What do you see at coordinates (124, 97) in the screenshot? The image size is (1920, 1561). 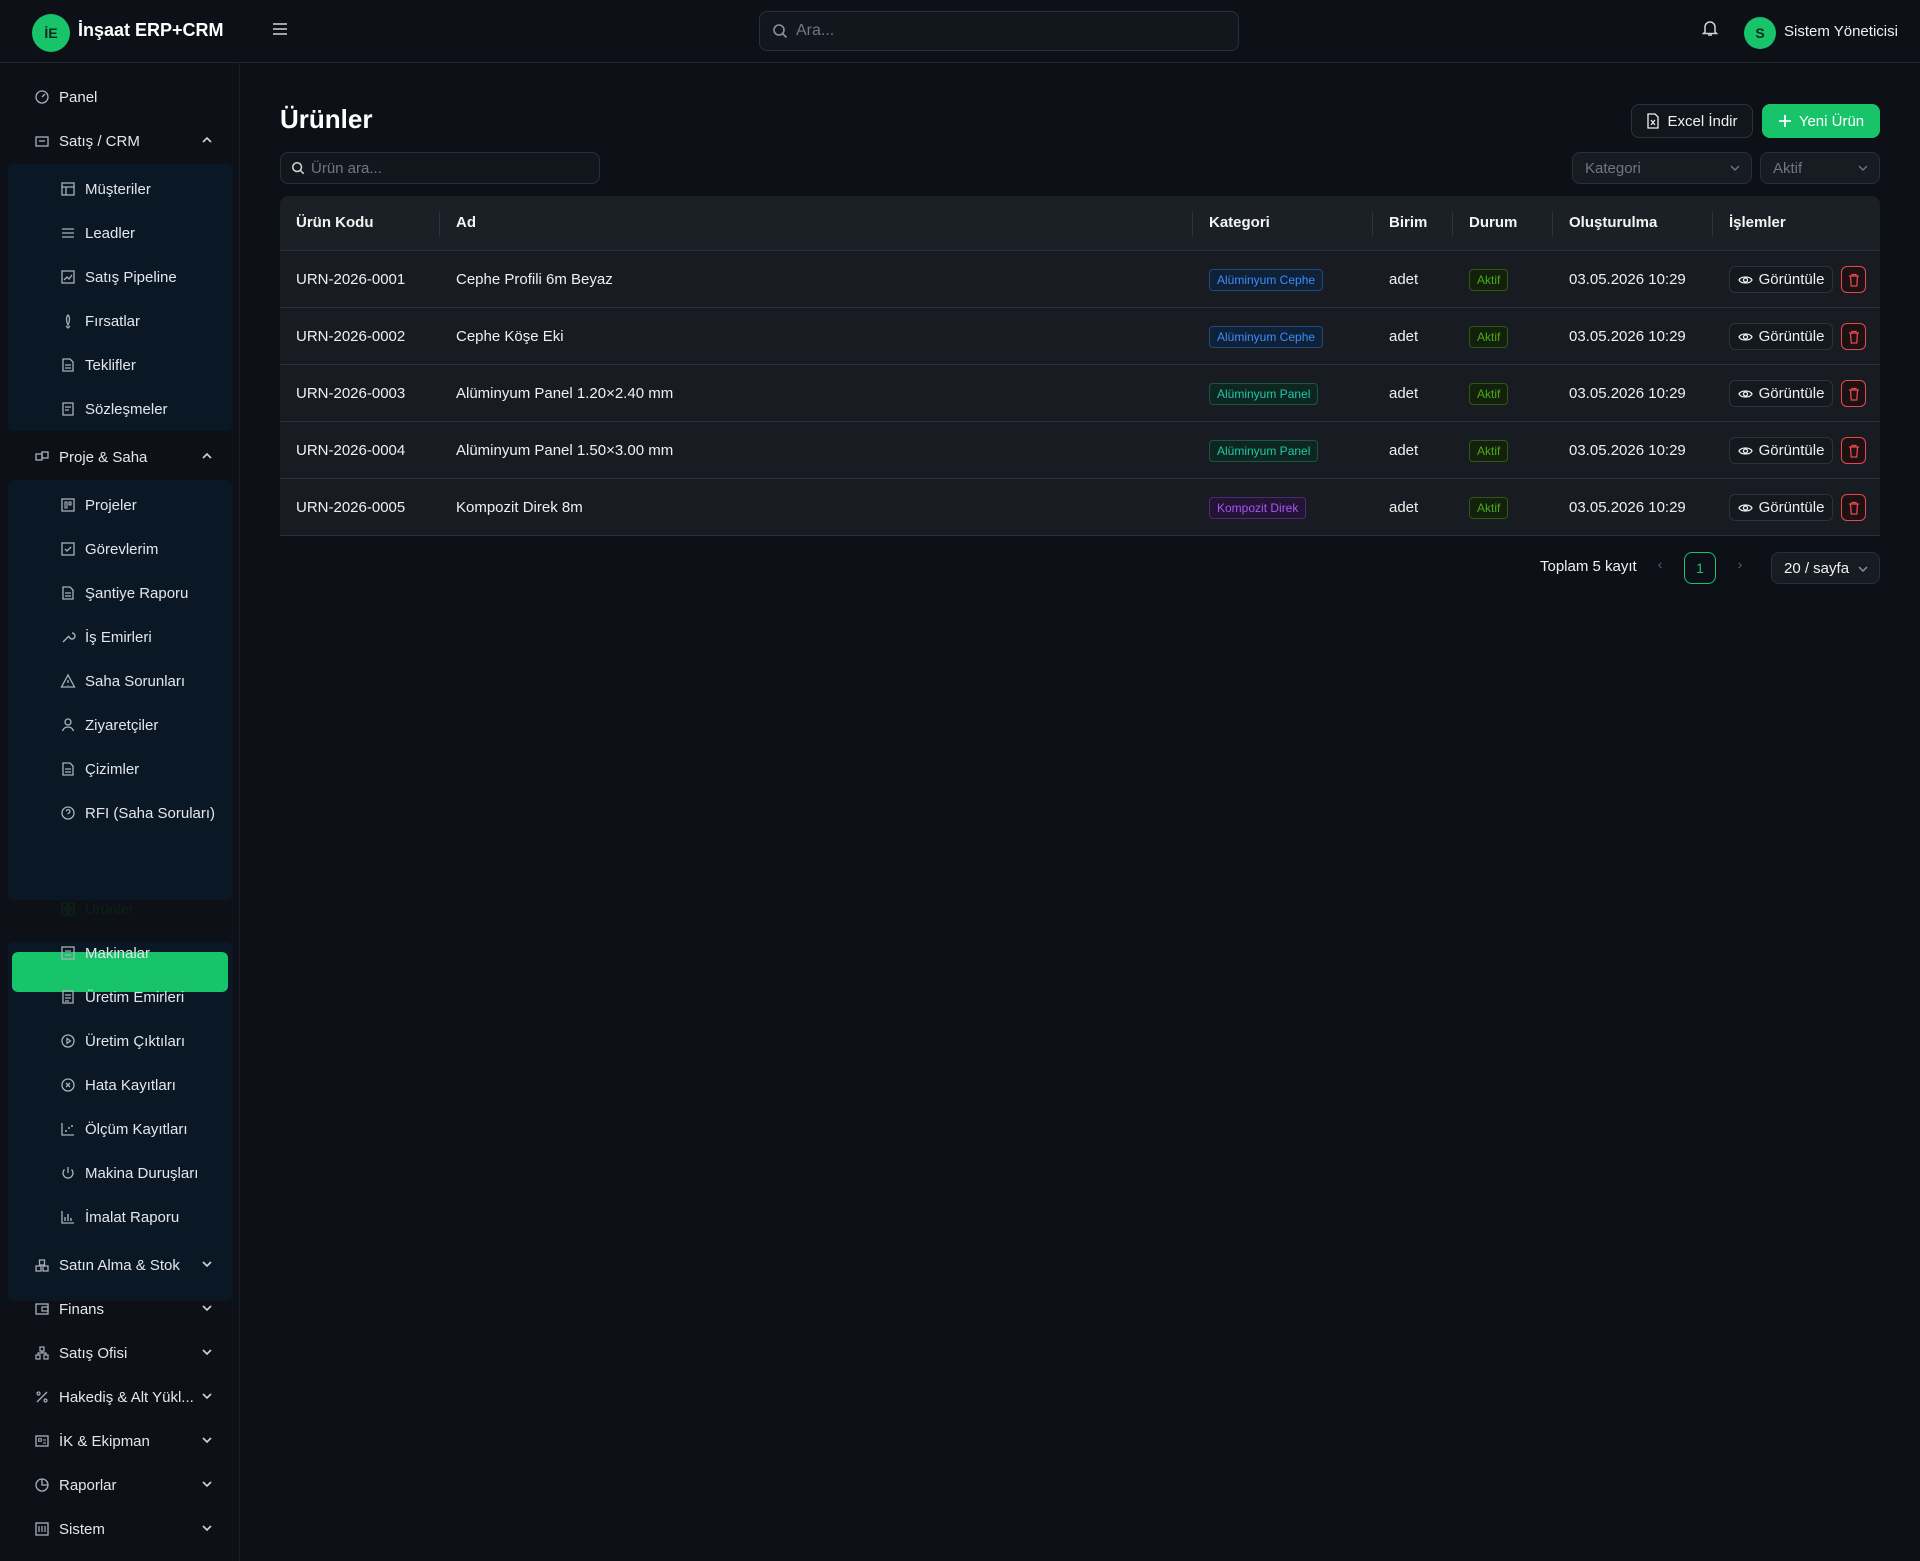 I see `sidebar-item-panel: Panel` at bounding box center [124, 97].